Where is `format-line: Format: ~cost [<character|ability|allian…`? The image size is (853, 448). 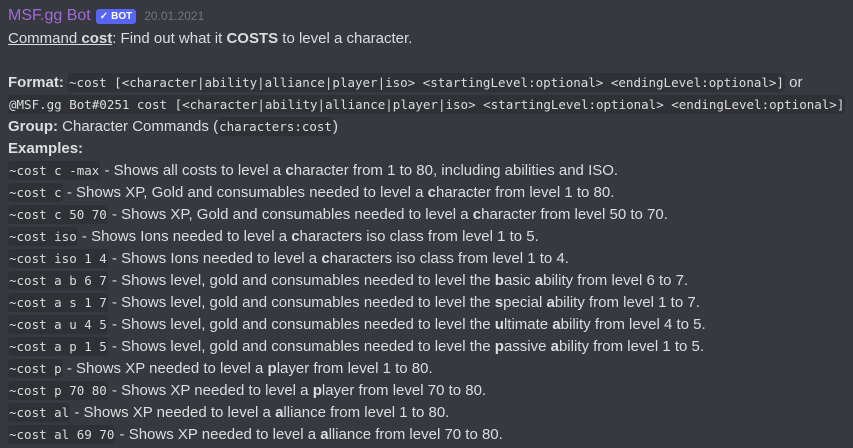
format-line: Format: ~cost [<character|ability|allian… is located at coordinates (430, 83).